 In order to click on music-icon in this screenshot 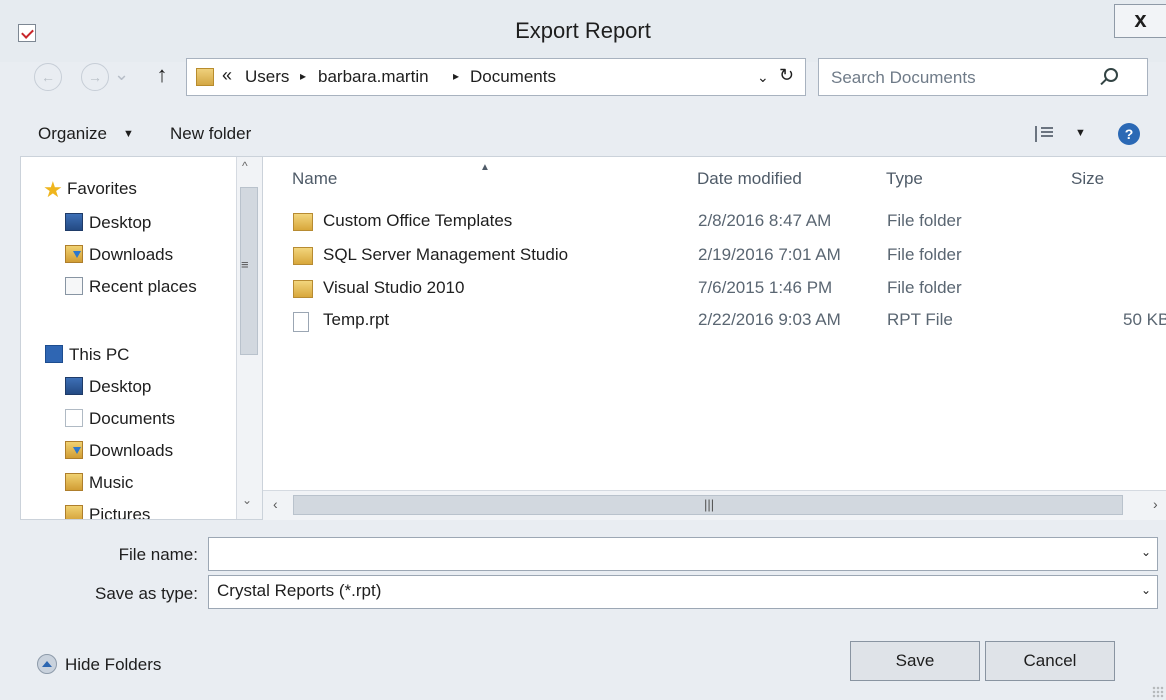, I will do `click(74, 482)`.